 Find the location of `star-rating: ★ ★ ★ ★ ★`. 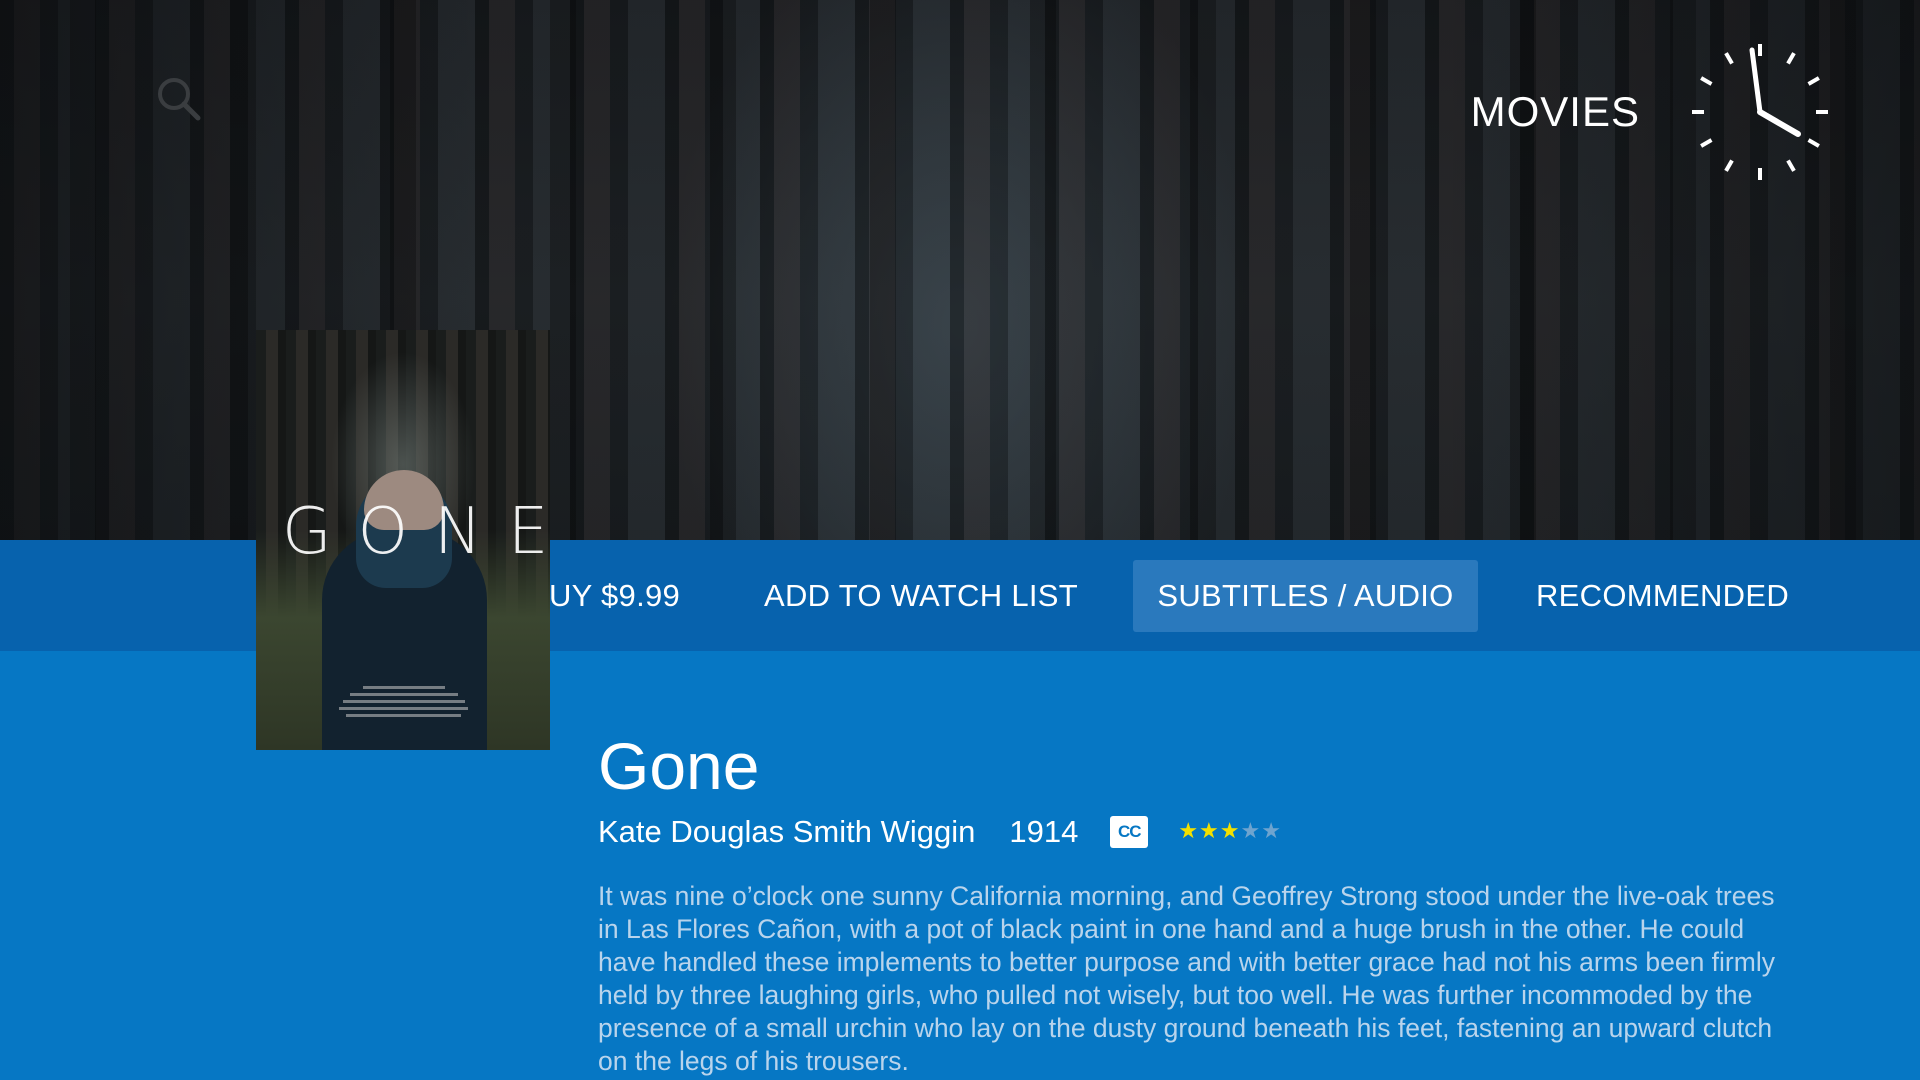

star-rating: ★ ★ ★ ★ ★ is located at coordinates (1230, 832).